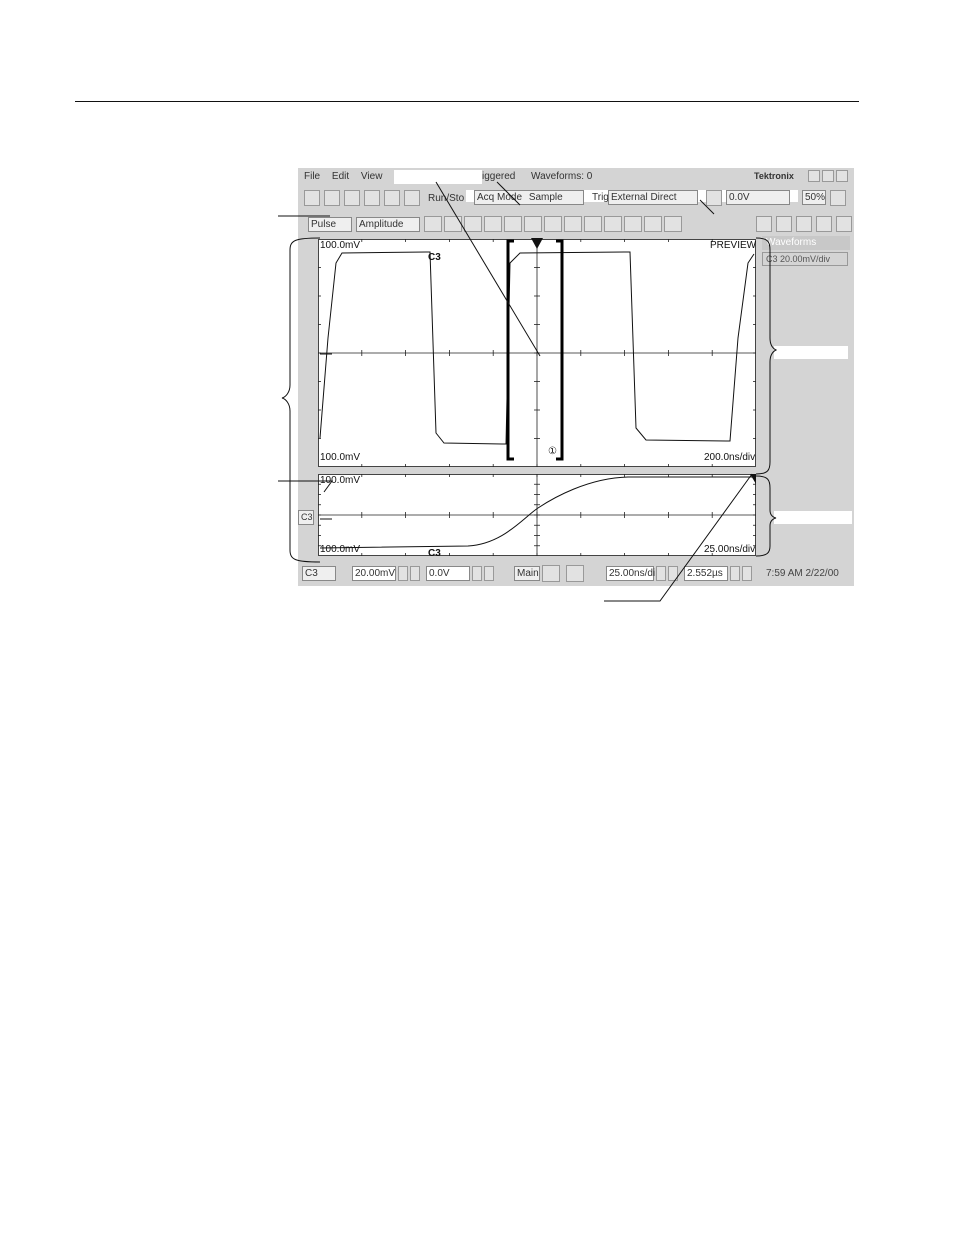 This screenshot has height=1235, width=954. What do you see at coordinates (733, 245) in the screenshot?
I see `preview-label: PREVIEW` at bounding box center [733, 245].